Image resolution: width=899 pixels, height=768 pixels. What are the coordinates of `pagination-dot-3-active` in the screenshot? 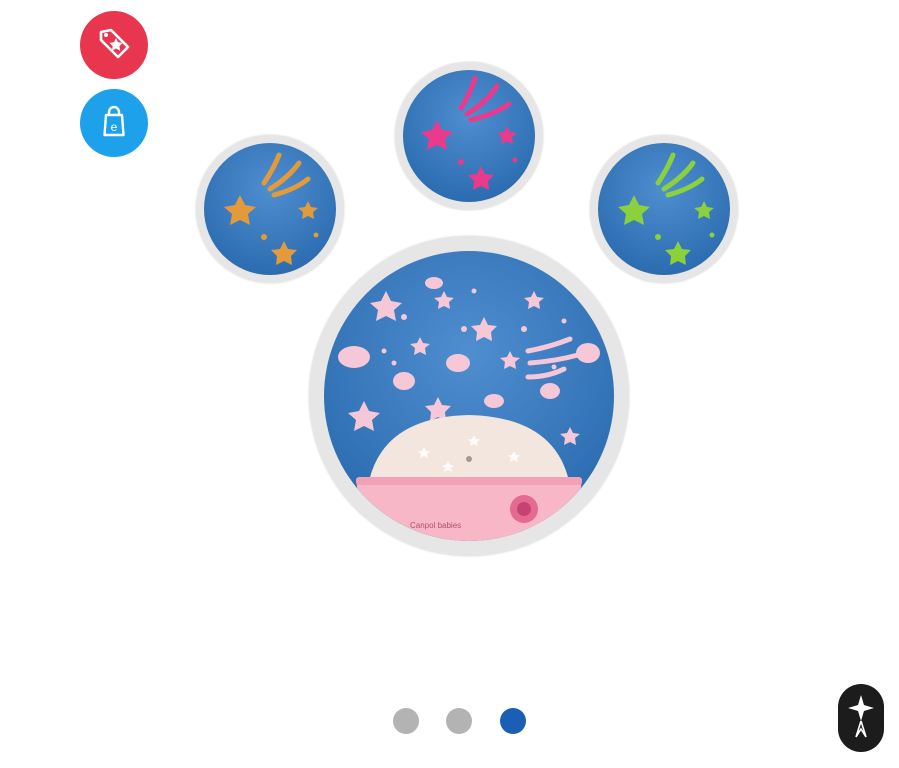 It's located at (513, 721).